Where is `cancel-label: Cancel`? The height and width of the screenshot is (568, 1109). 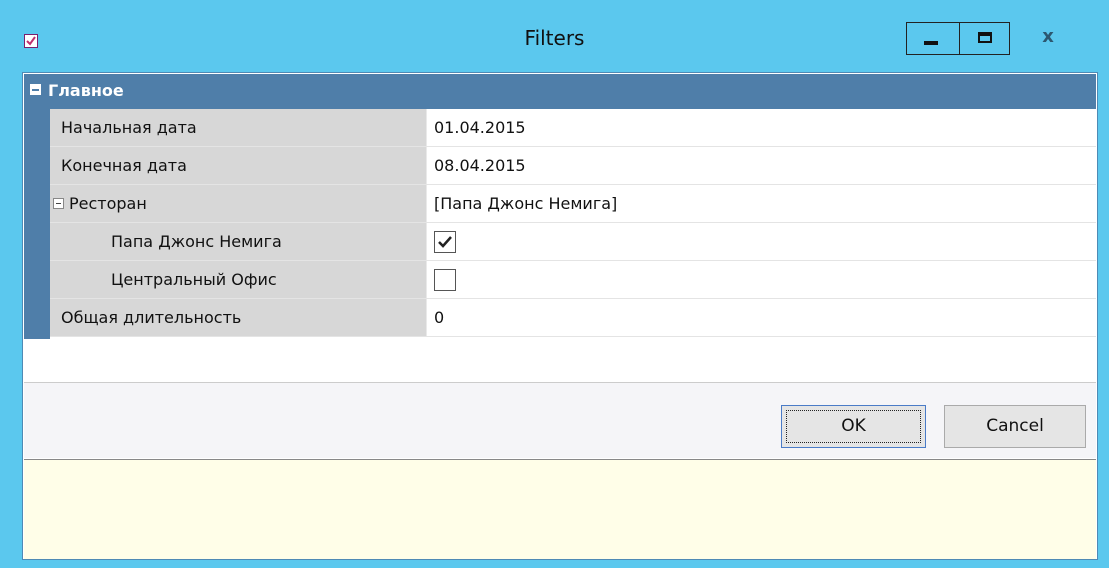
cancel-label: Cancel is located at coordinates (1015, 426).